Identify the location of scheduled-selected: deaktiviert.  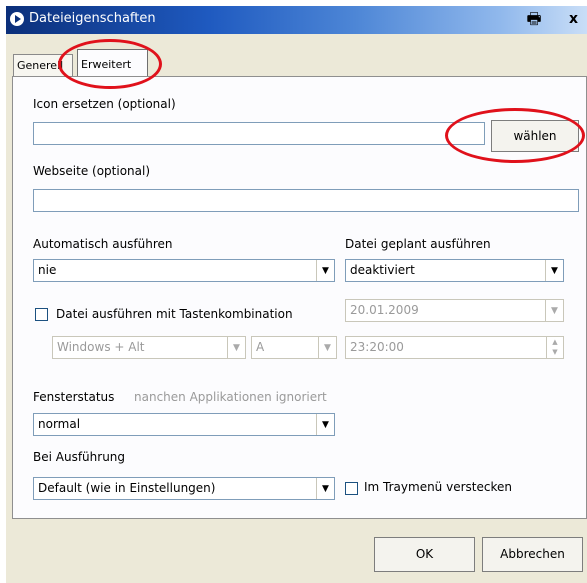
(382, 270).